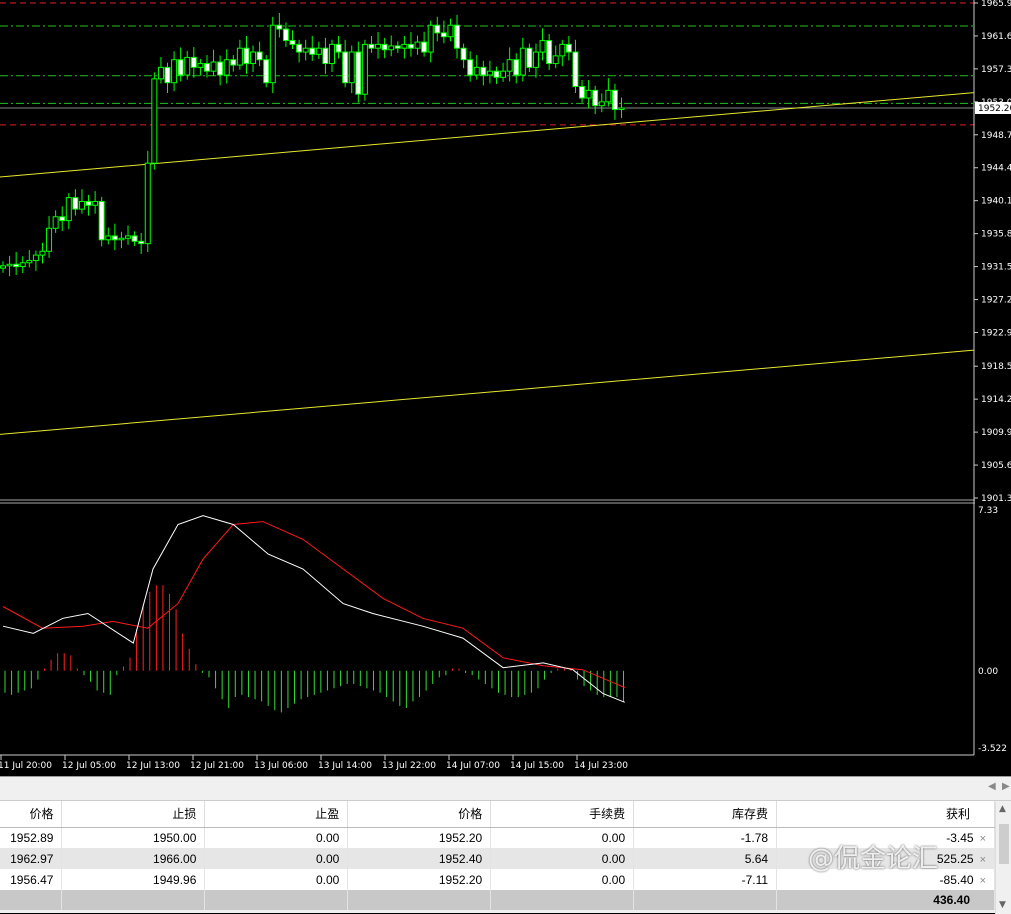  Describe the element at coordinates (873, 859) in the screenshot. I see `watermark: @侃金论汇` at that location.